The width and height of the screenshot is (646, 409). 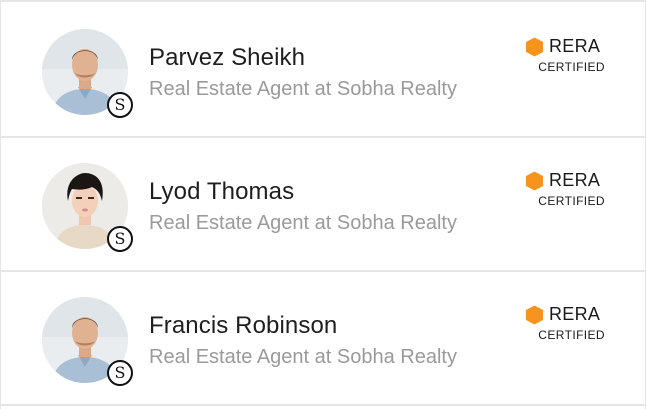 I want to click on agent-name: Lyod Thomas, so click(x=221, y=192).